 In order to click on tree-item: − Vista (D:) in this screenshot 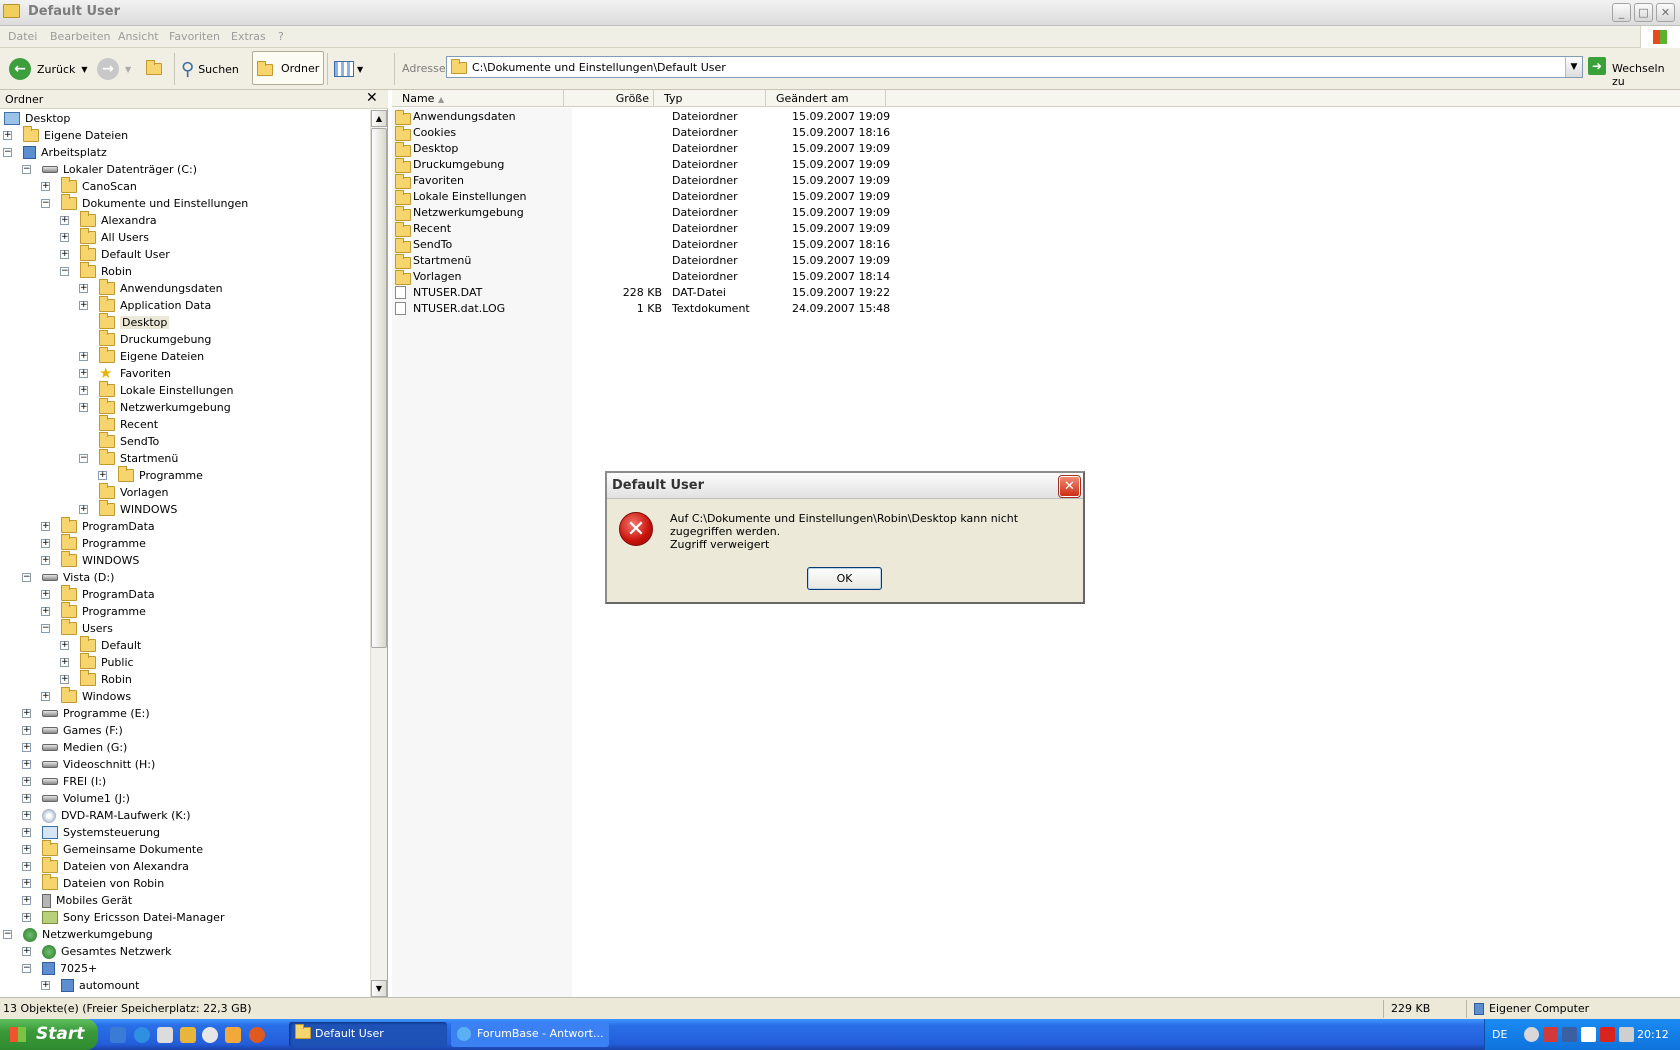, I will do `click(68, 577)`.